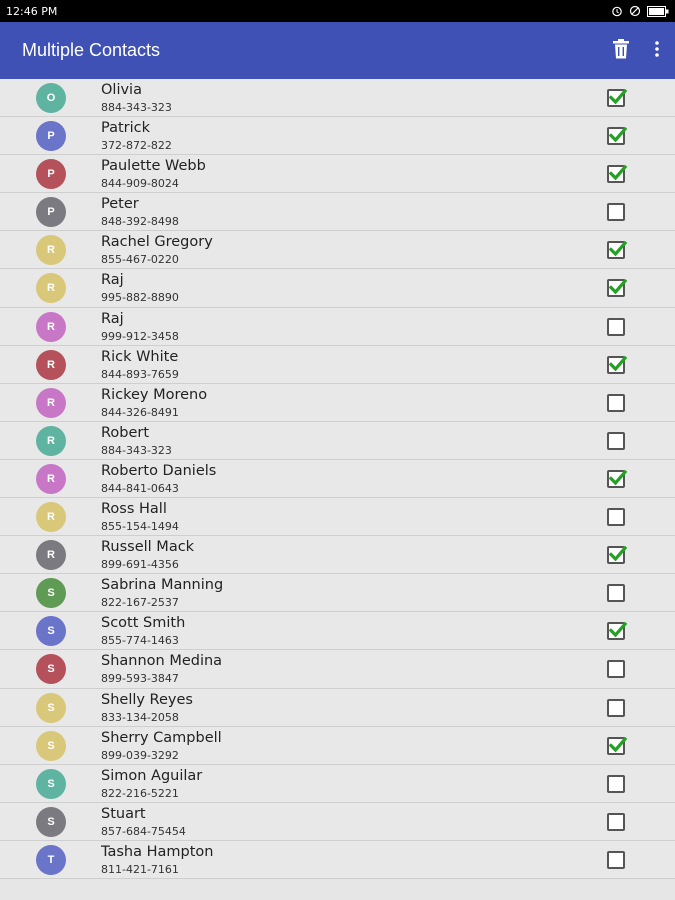  I want to click on list-item: S Stuart 857-684-75454, so click(337, 821).